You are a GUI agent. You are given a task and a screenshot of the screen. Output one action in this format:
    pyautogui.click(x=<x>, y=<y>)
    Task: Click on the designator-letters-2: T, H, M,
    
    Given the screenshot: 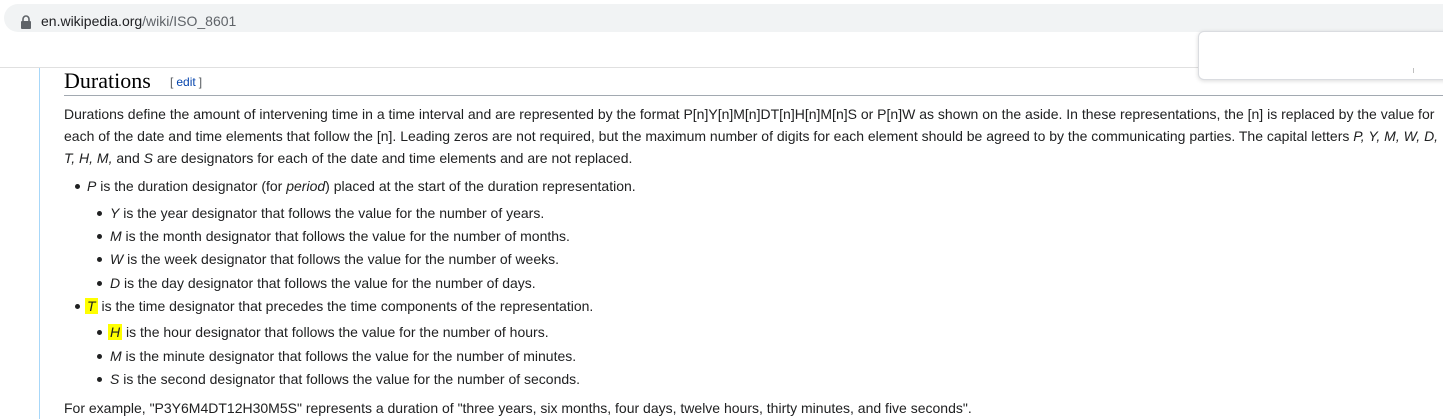 What is the action you would take?
    pyautogui.click(x=88, y=158)
    